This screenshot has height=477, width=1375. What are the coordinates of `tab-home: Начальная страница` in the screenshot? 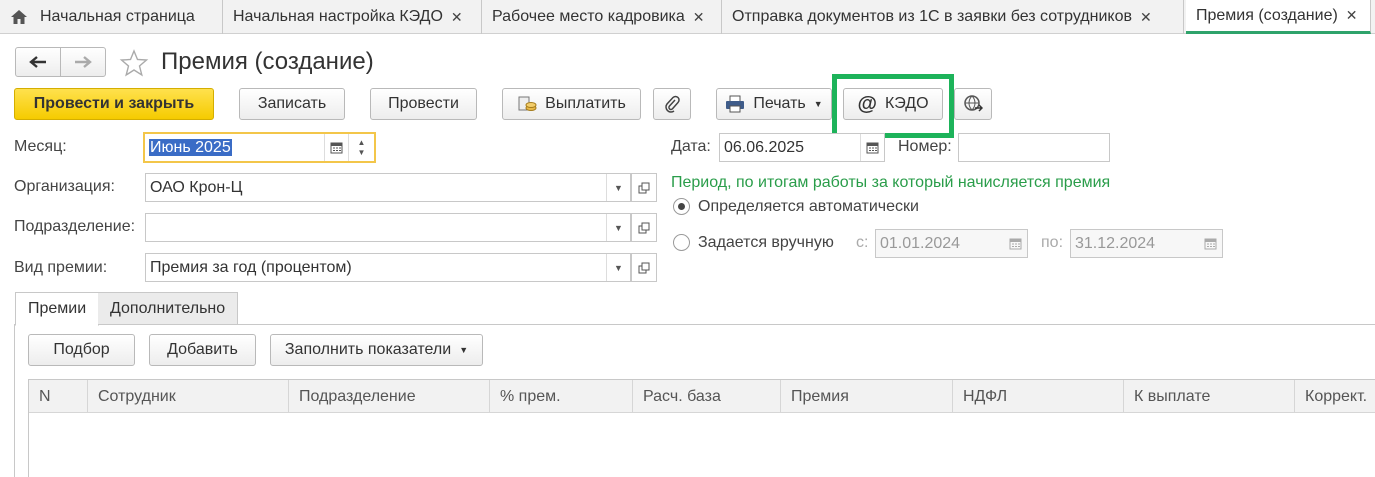 It's located at (111, 17).